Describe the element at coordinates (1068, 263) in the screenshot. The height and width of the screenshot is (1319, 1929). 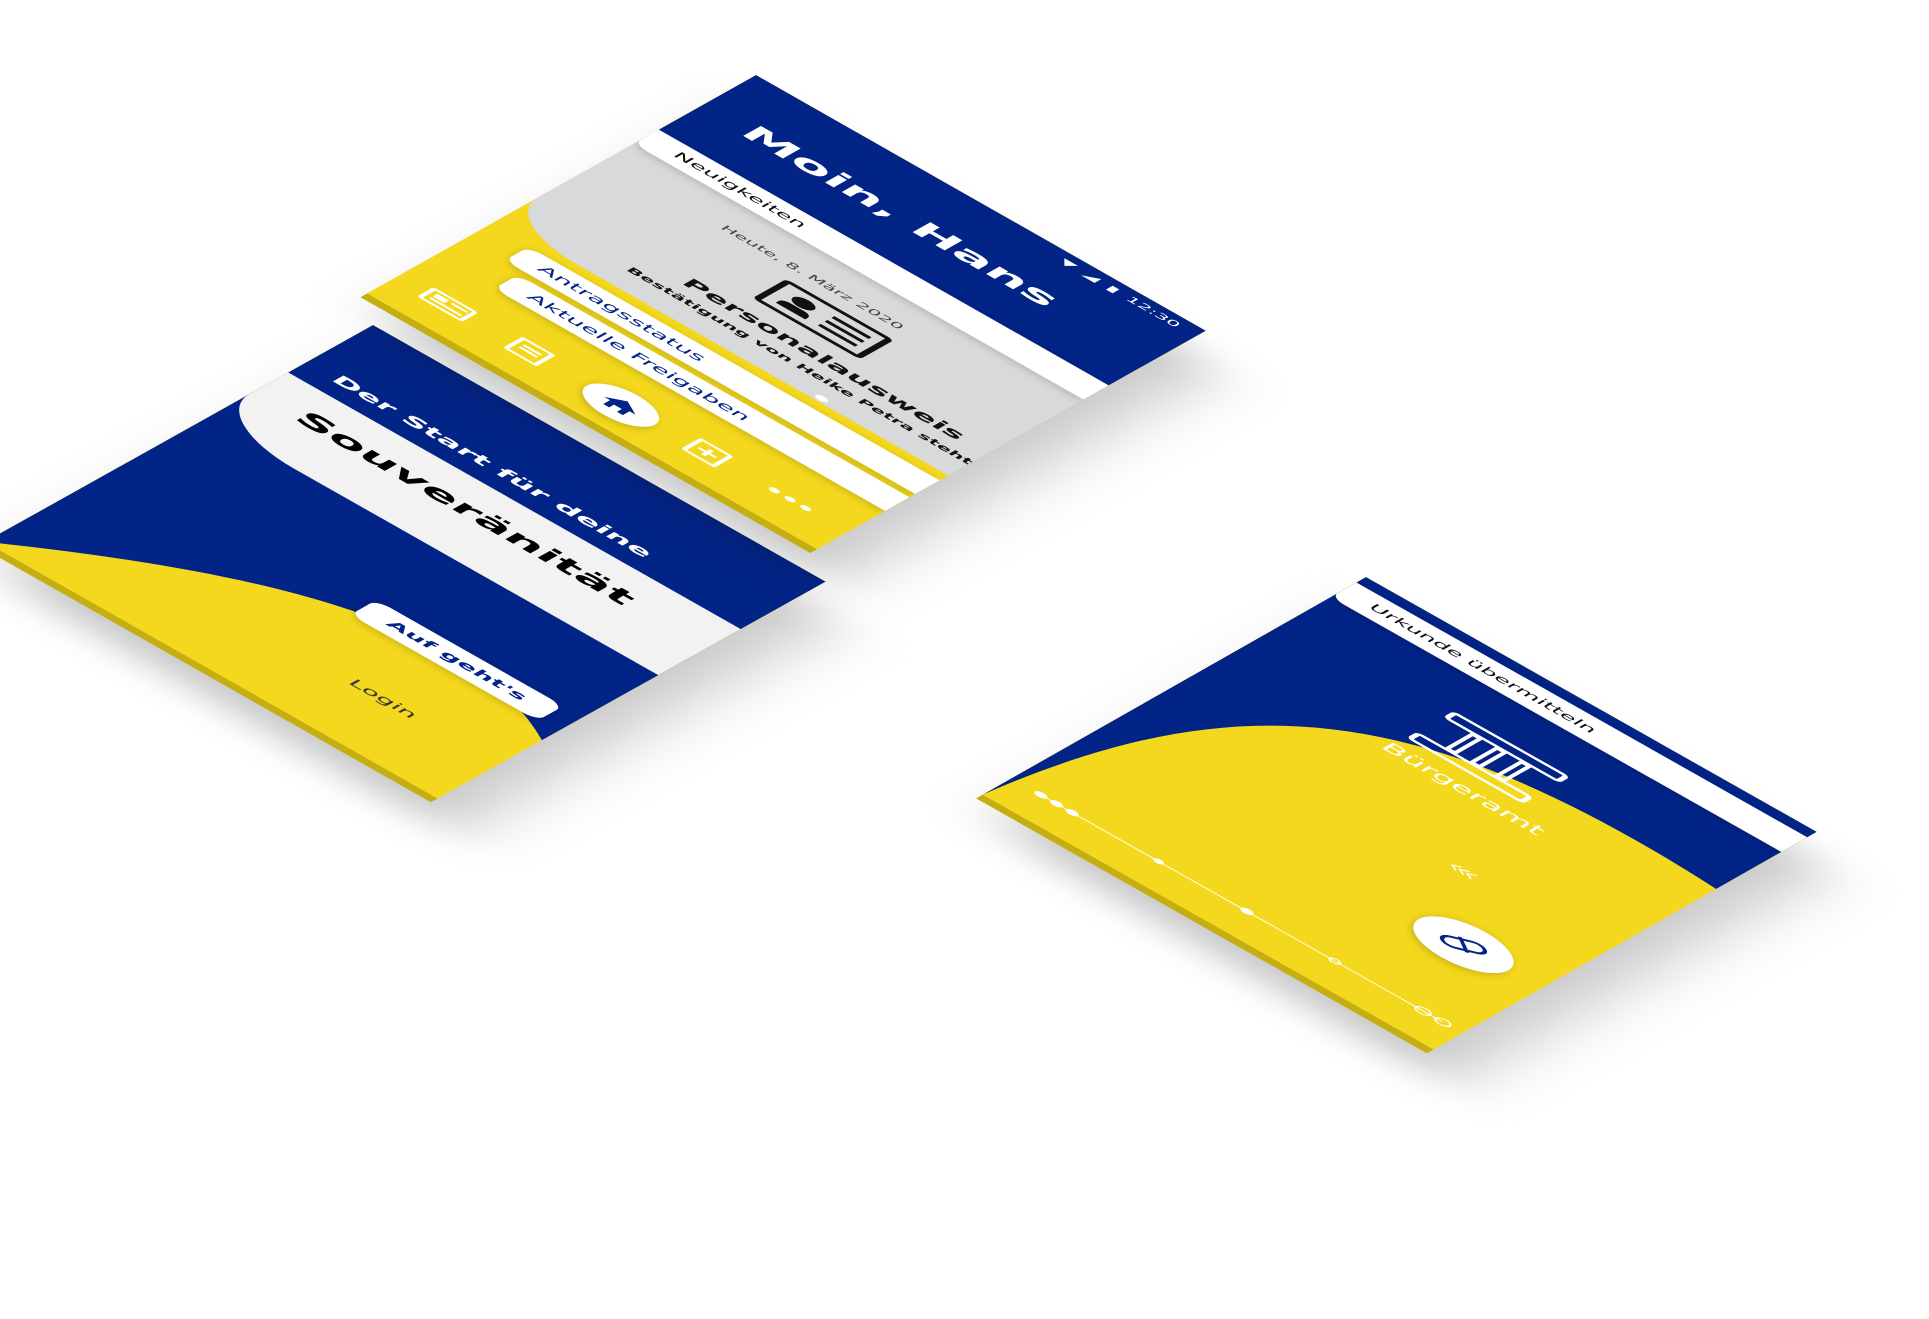
I see `wifi-icon: ▼` at that location.